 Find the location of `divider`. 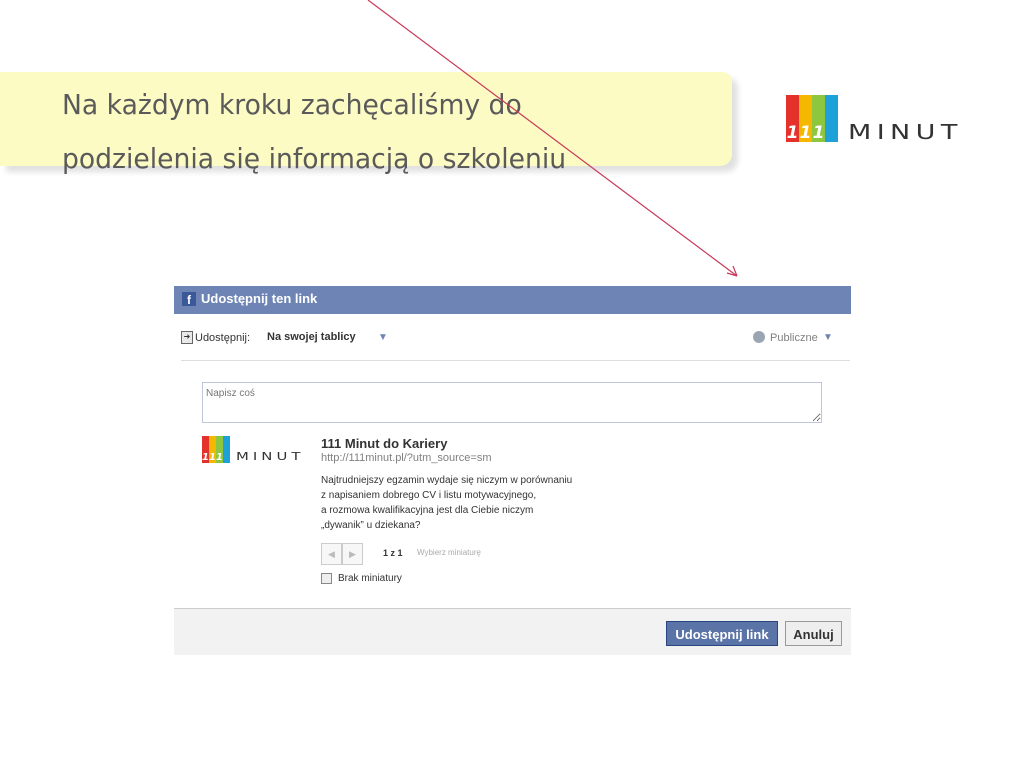

divider is located at coordinates (515, 360).